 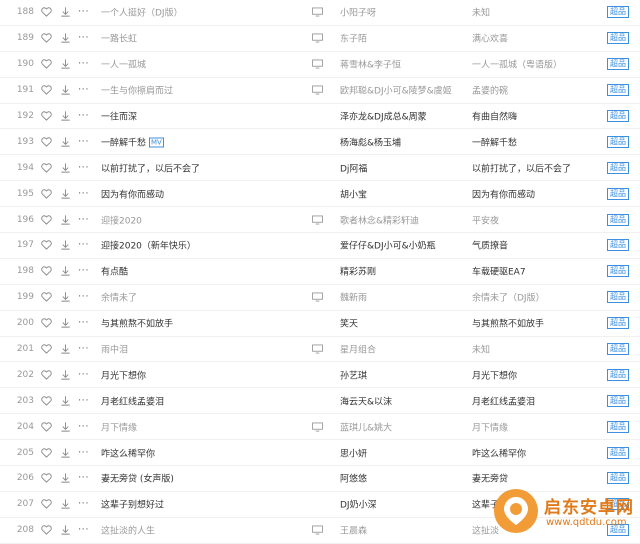 I want to click on song-album: 妻无旁贷, so click(x=490, y=478).